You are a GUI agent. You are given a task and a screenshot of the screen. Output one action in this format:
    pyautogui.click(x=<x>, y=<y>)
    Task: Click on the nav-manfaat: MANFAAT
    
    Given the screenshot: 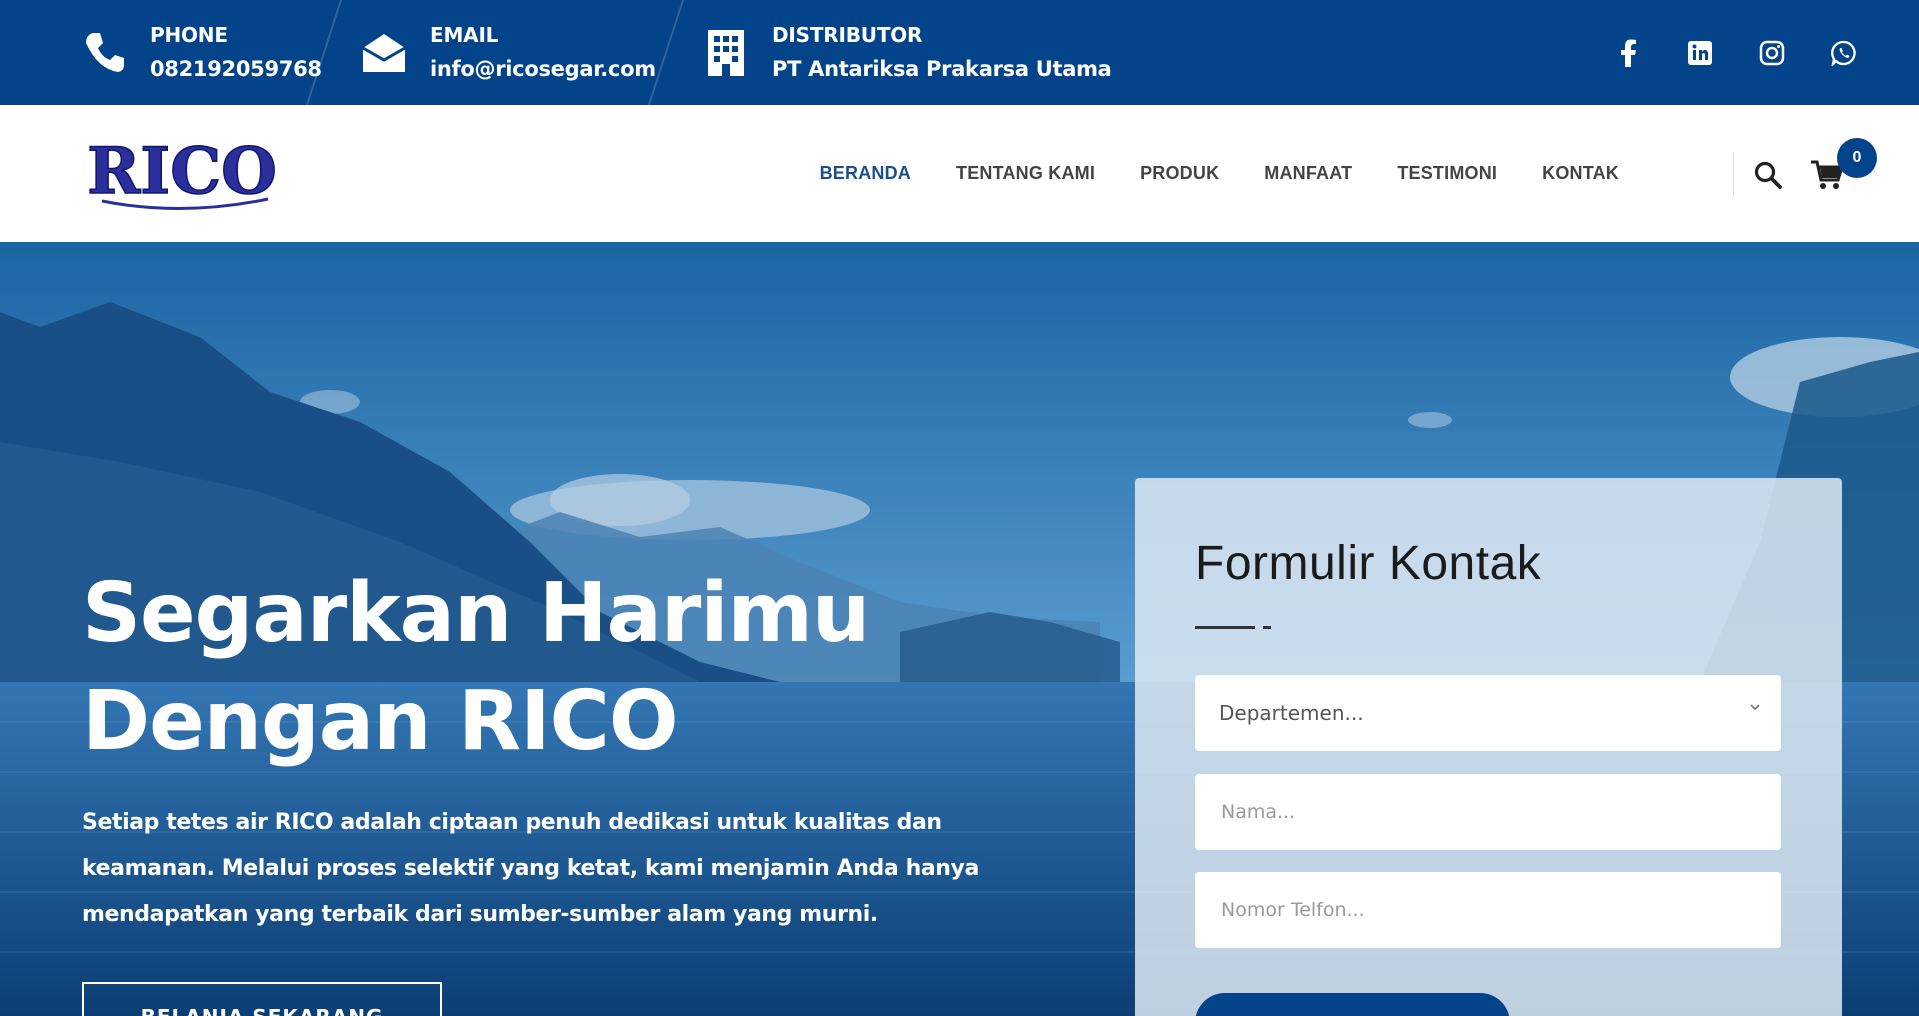 What is the action you would take?
    pyautogui.click(x=1308, y=173)
    